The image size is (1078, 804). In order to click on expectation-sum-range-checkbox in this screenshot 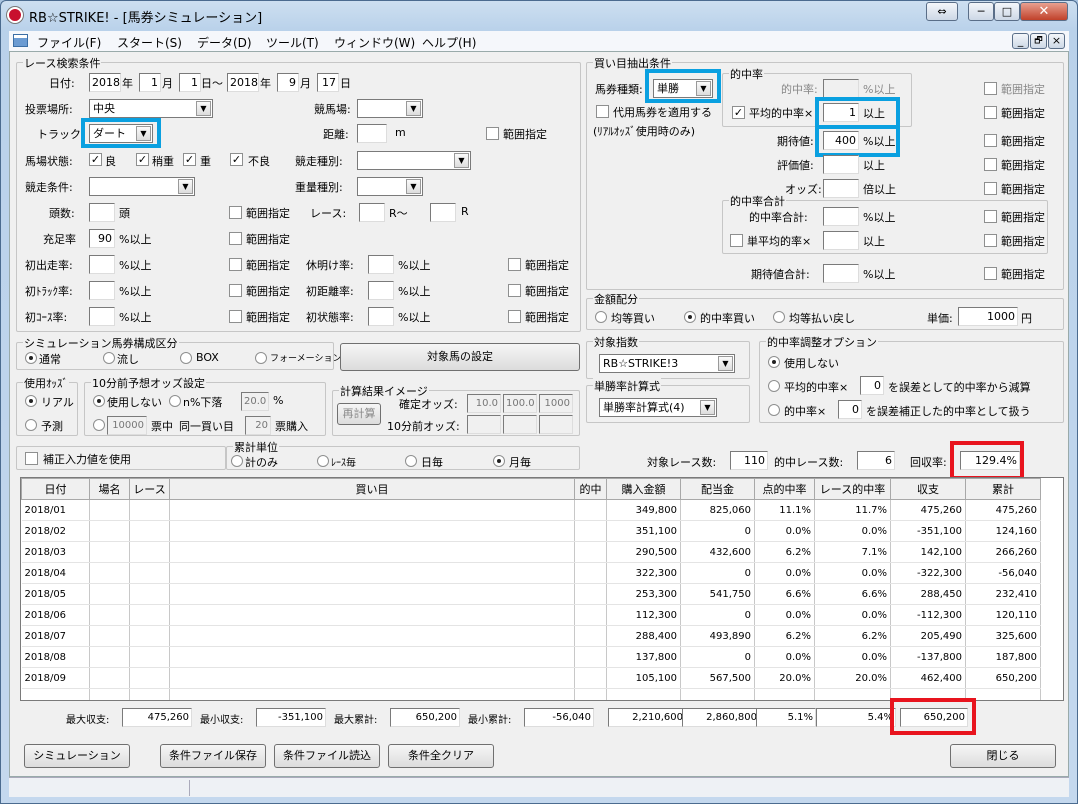, I will do `click(990, 273)`.